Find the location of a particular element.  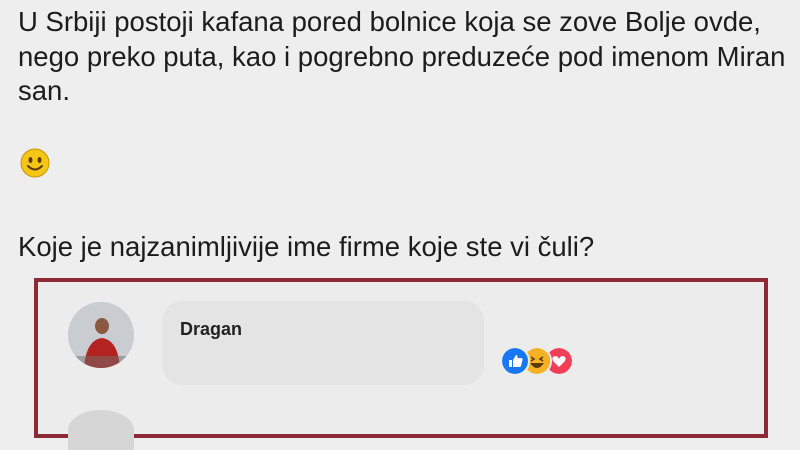

smiley-face-icon is located at coordinates (35, 163).